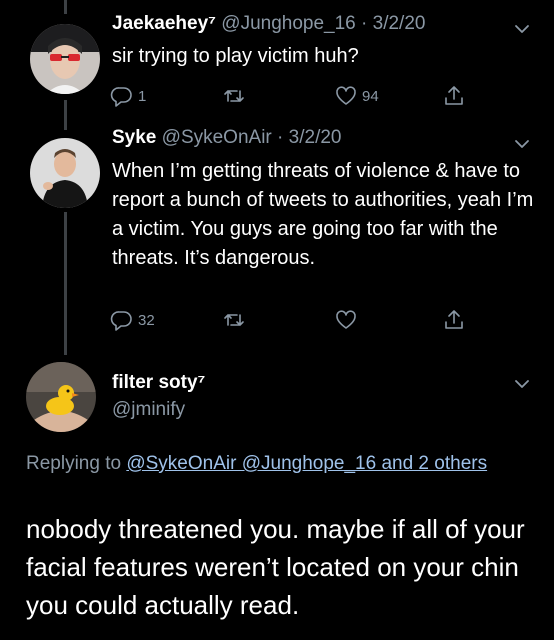 The height and width of the screenshot is (640, 554). I want to click on reply-count: 32, so click(146, 320).